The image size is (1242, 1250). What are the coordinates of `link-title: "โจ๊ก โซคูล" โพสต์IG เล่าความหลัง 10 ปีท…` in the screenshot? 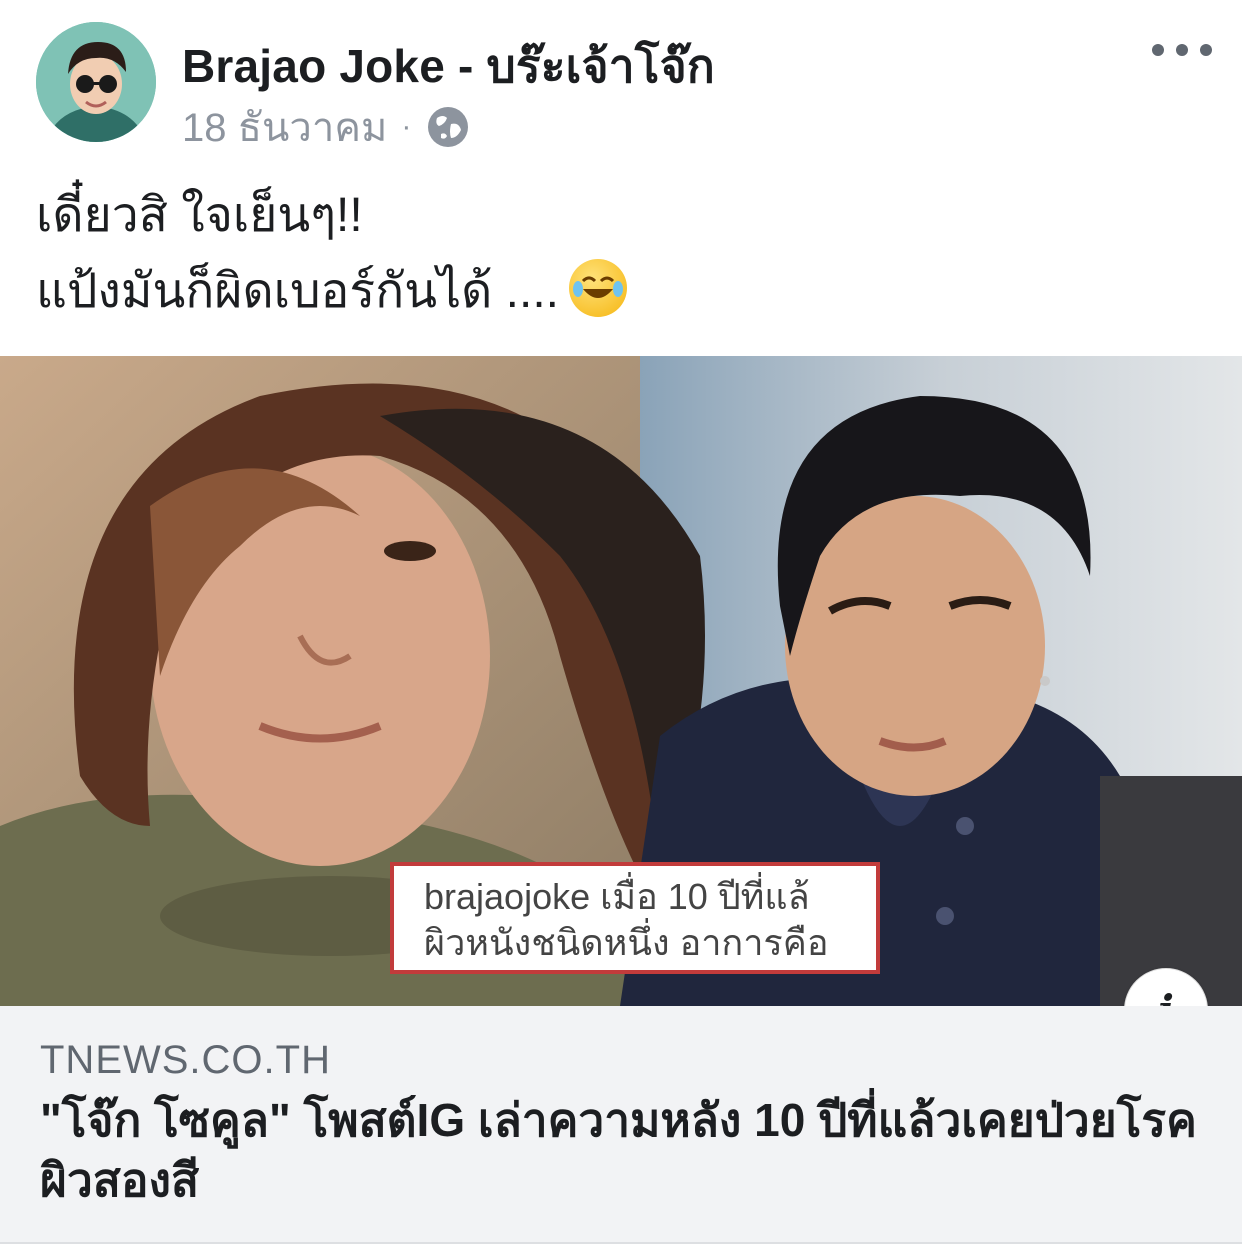 It's located at (620, 1150).